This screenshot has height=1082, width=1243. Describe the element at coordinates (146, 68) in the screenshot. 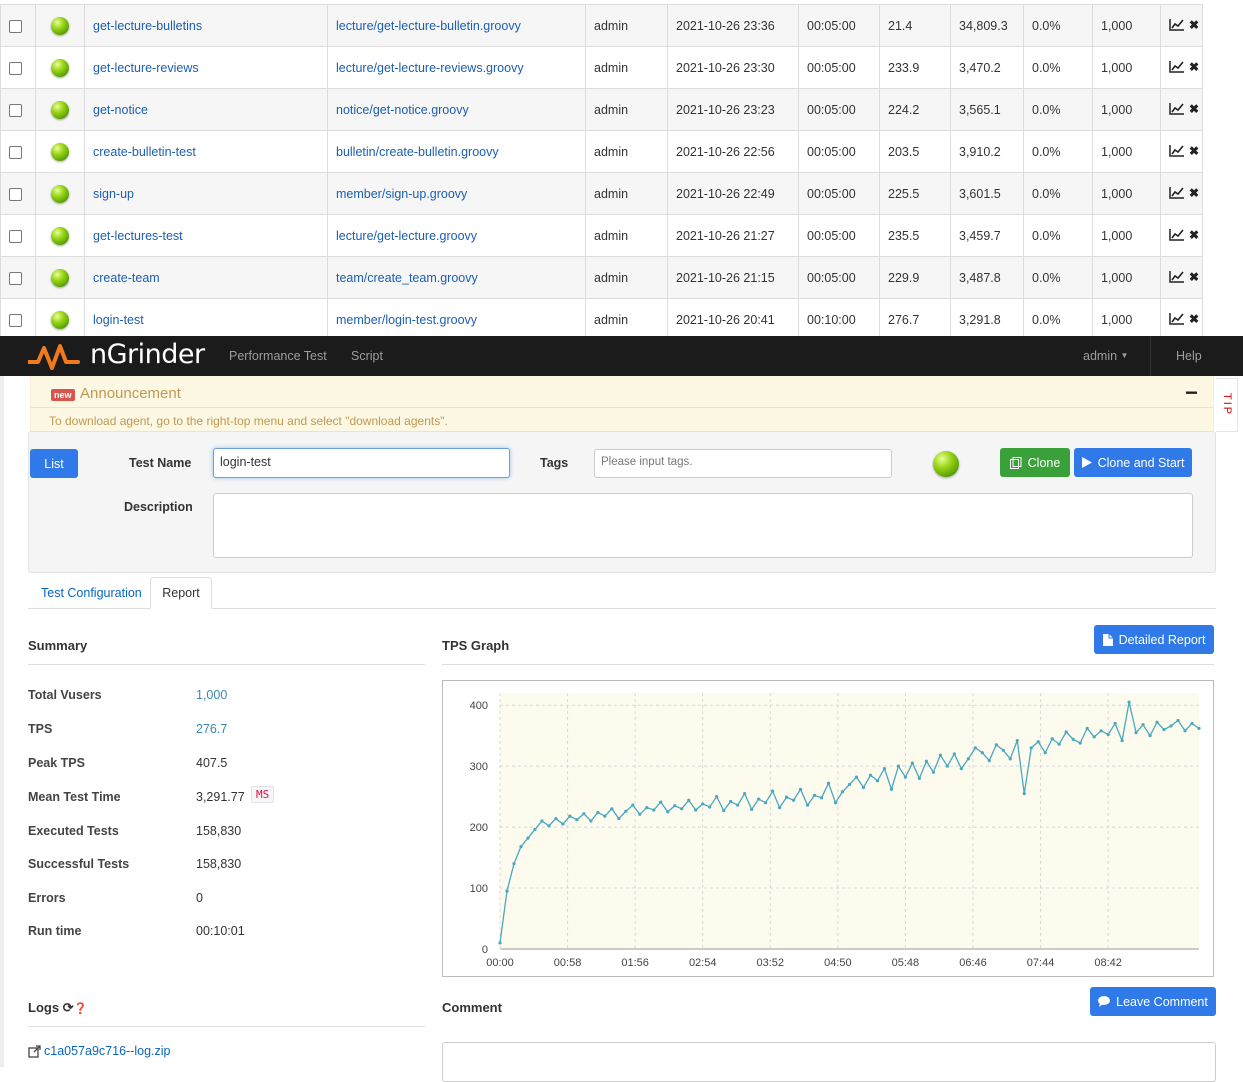

I see `test-name-link: get-lecture-reviews` at that location.